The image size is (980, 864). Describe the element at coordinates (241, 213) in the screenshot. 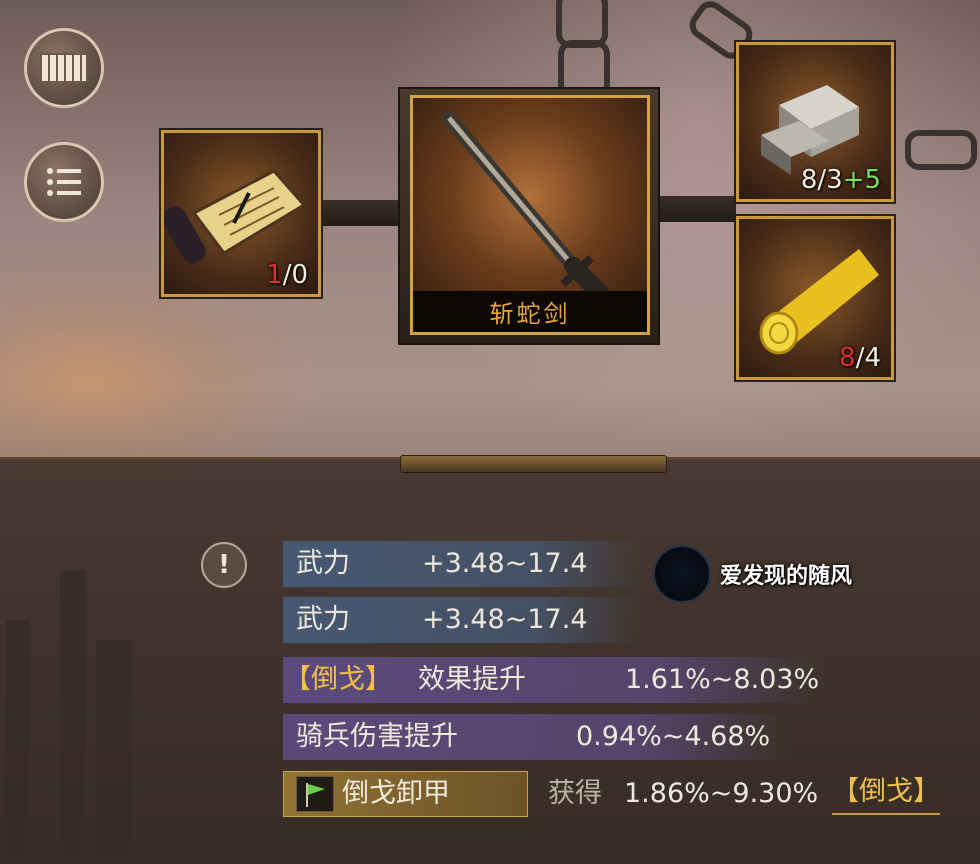

I see `material-slot-scroll: 1/0` at that location.